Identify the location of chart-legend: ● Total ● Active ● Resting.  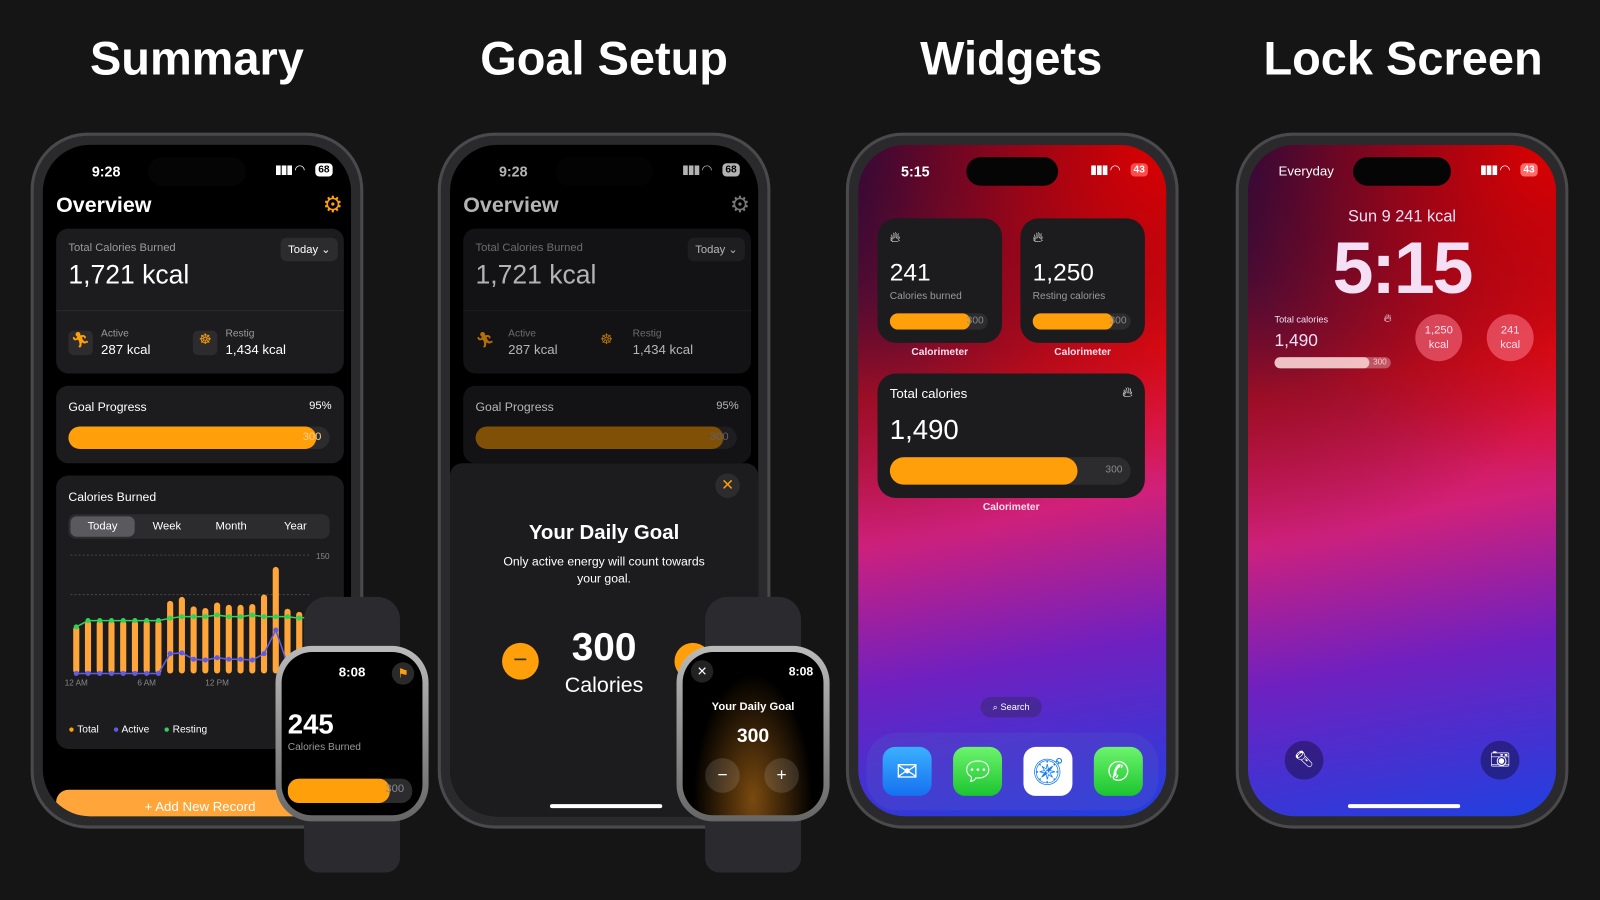
(137, 729).